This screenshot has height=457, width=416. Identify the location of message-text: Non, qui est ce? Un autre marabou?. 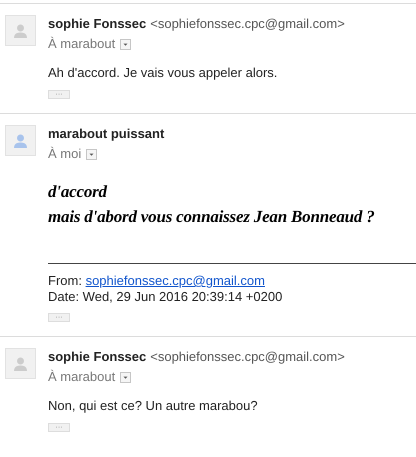
(153, 406).